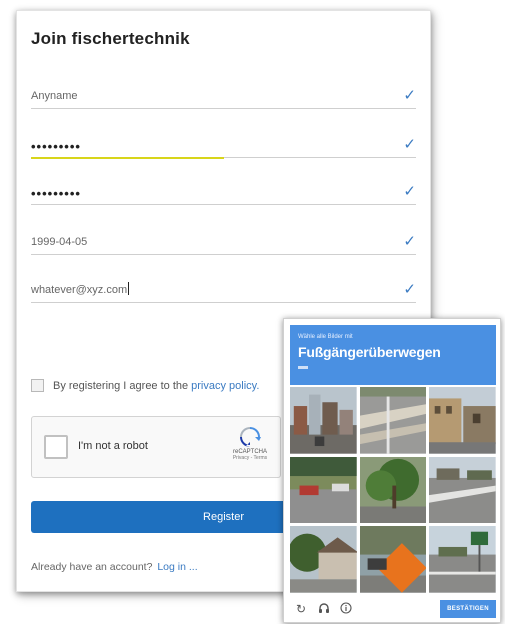 The height and width of the screenshot is (624, 505). I want to click on password-value: •••••••••, so click(56, 146).